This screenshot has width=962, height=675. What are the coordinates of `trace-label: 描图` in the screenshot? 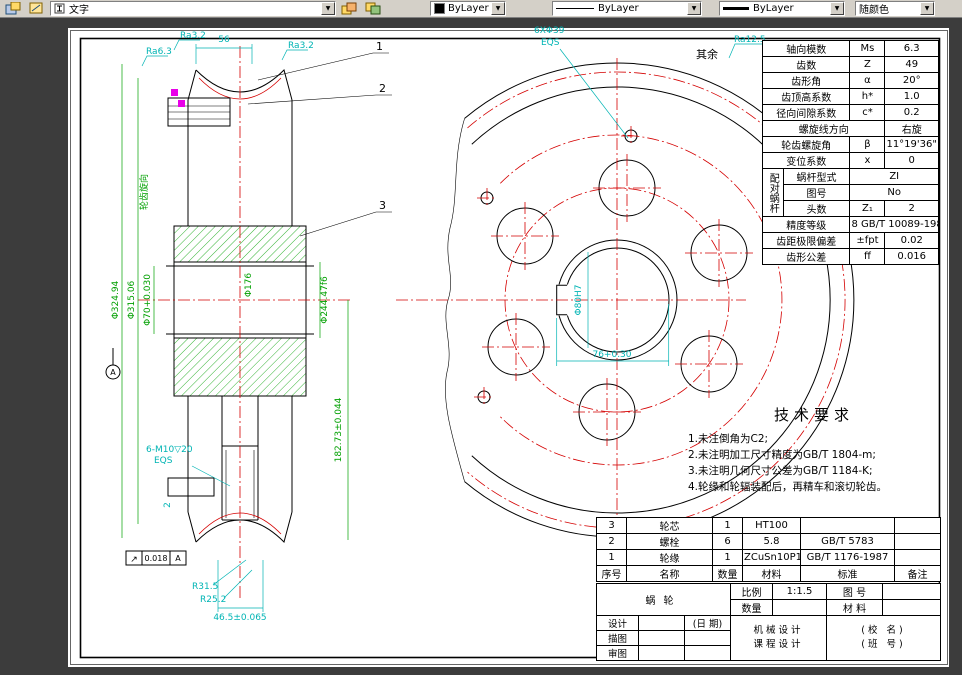 It's located at (617, 638).